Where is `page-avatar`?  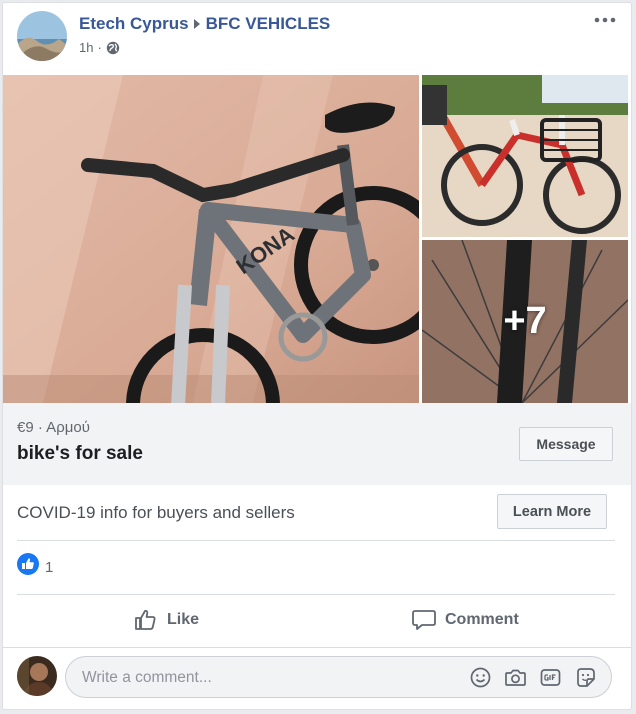 page-avatar is located at coordinates (42, 36).